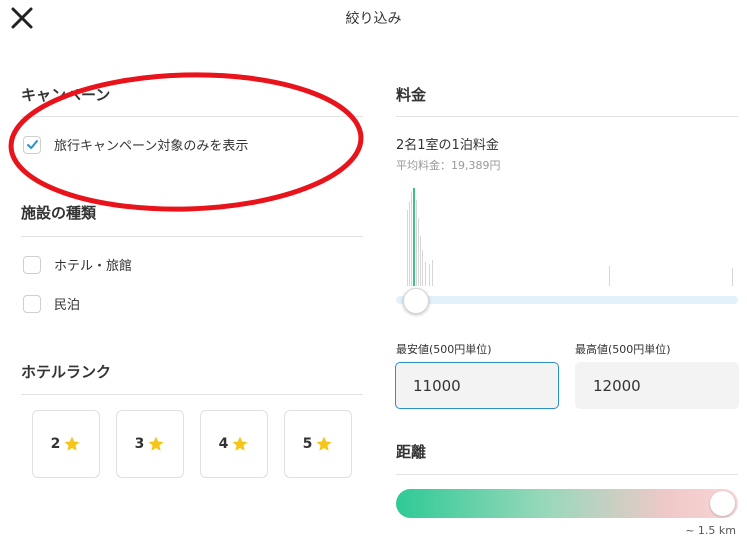  Describe the element at coordinates (444, 349) in the screenshot. I see `min-price-label: 最安値(500円単位)` at that location.